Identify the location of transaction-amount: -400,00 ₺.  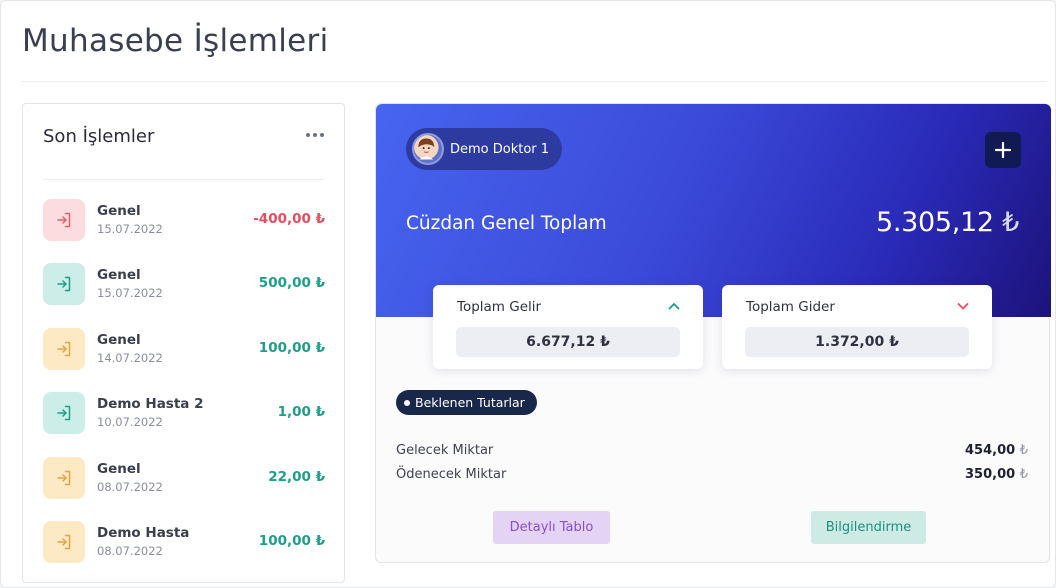
(289, 219).